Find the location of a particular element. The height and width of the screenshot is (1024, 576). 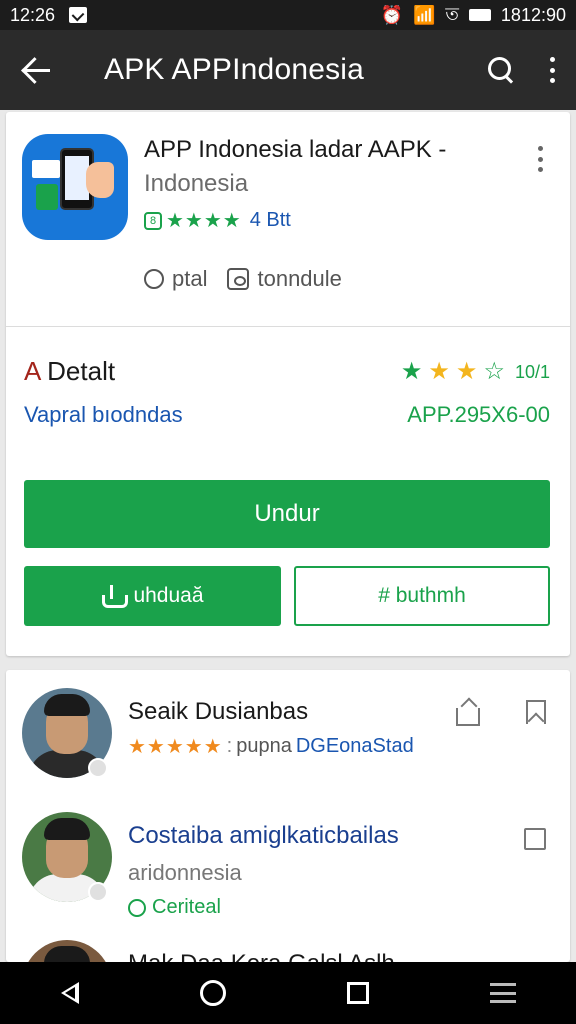

detail-rating: ★ ★ ★ ☆ 10/1 is located at coordinates (475, 372).